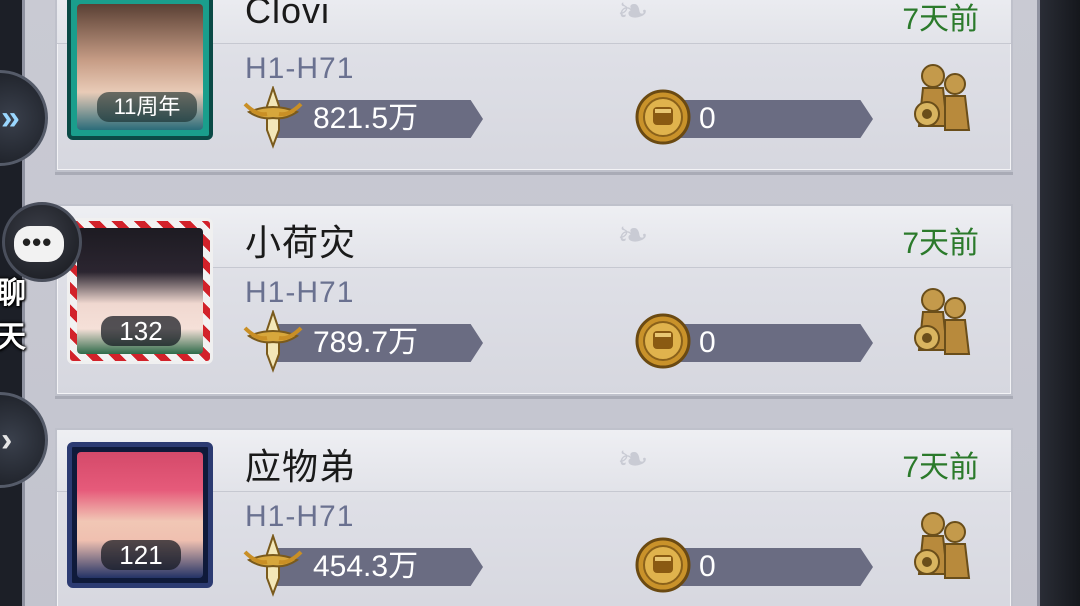 The width and height of the screenshot is (1080, 606). Describe the element at coordinates (288, 15) in the screenshot. I see `member-name: Clovi` at that location.